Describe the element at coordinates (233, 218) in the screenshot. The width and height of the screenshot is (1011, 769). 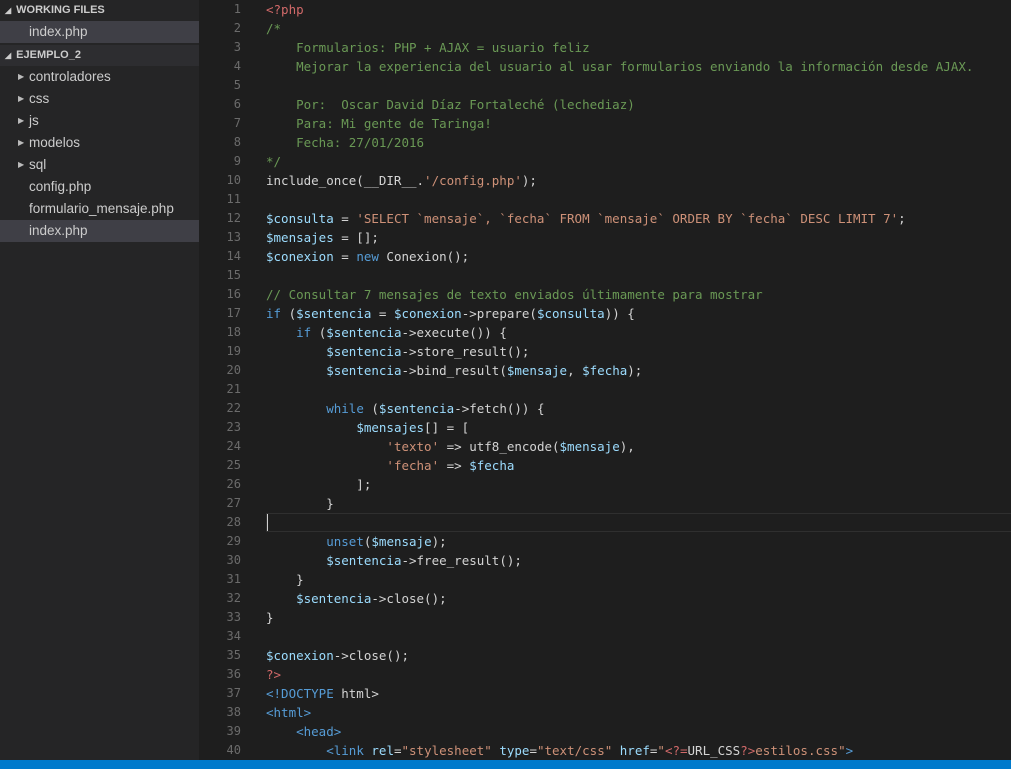
I see `line-number: 12` at that location.